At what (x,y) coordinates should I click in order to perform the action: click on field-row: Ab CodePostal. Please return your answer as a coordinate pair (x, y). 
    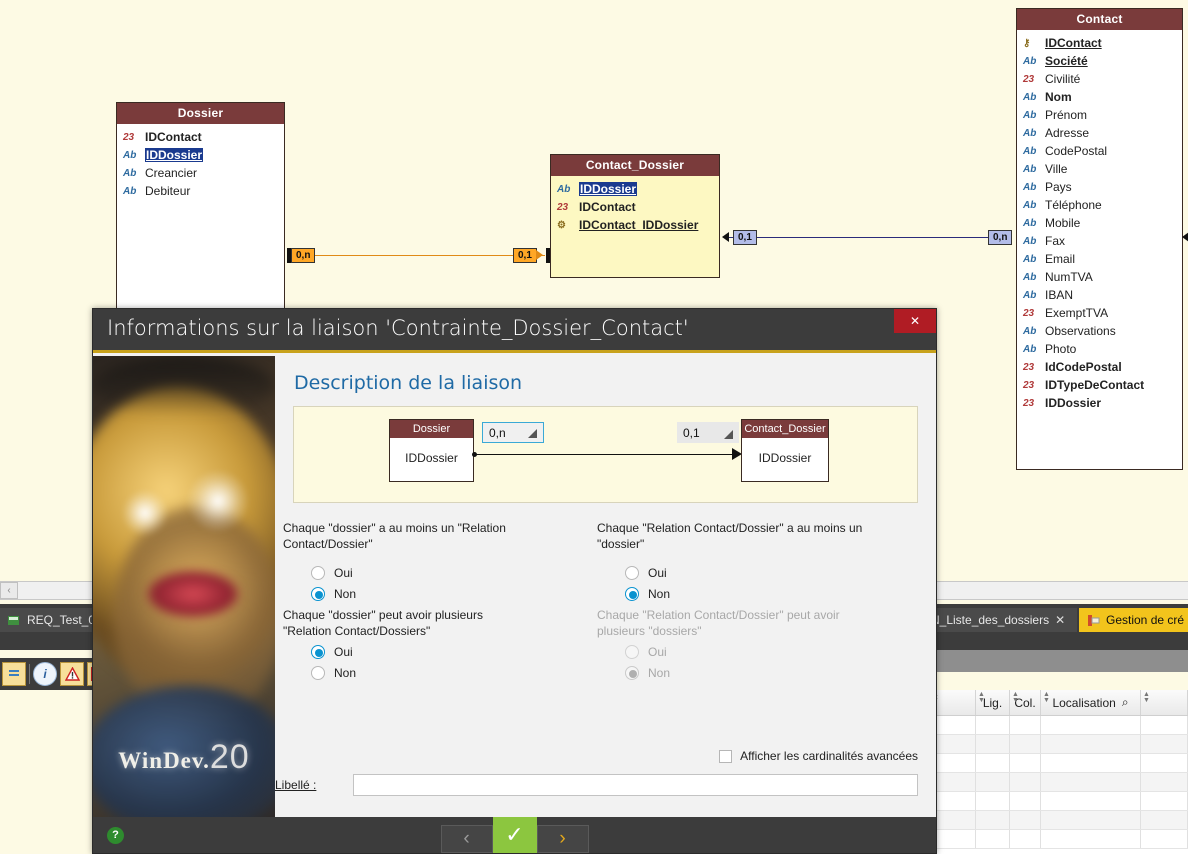
    Looking at the image, I should click on (1102, 151).